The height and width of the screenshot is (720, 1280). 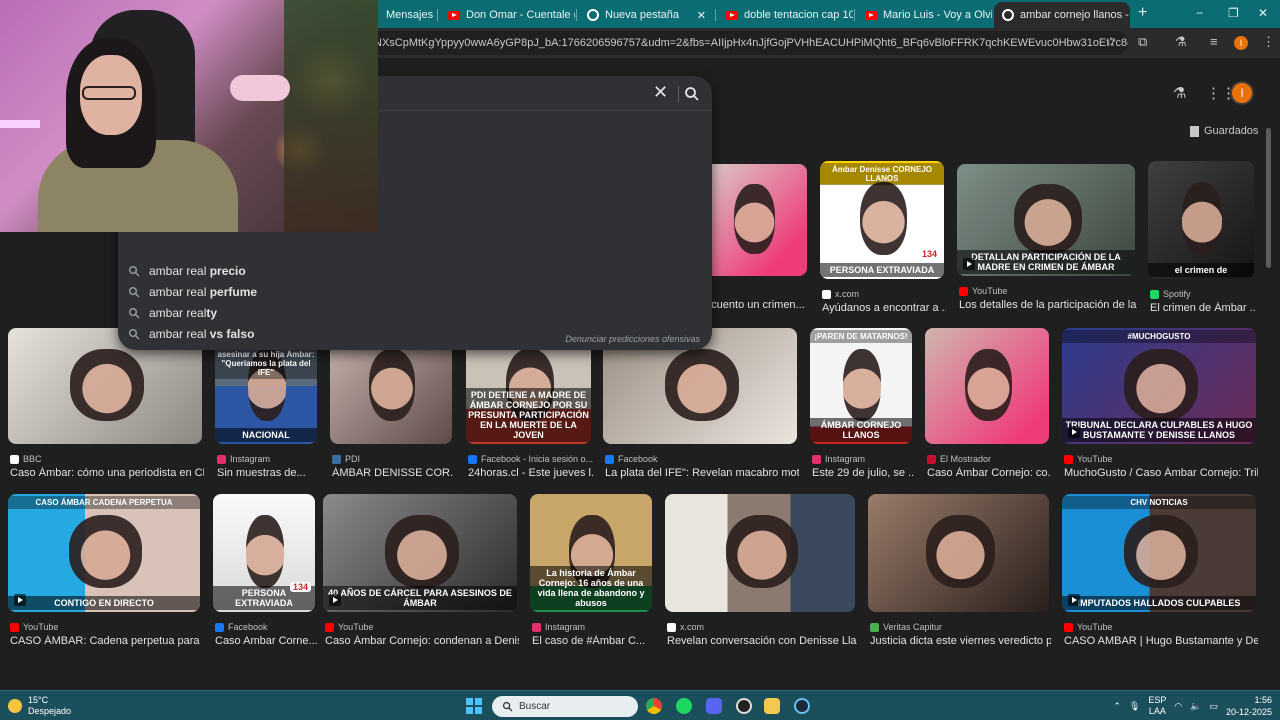 What do you see at coordinates (565, 706) in the screenshot?
I see `taskbar-search: Buscar` at bounding box center [565, 706].